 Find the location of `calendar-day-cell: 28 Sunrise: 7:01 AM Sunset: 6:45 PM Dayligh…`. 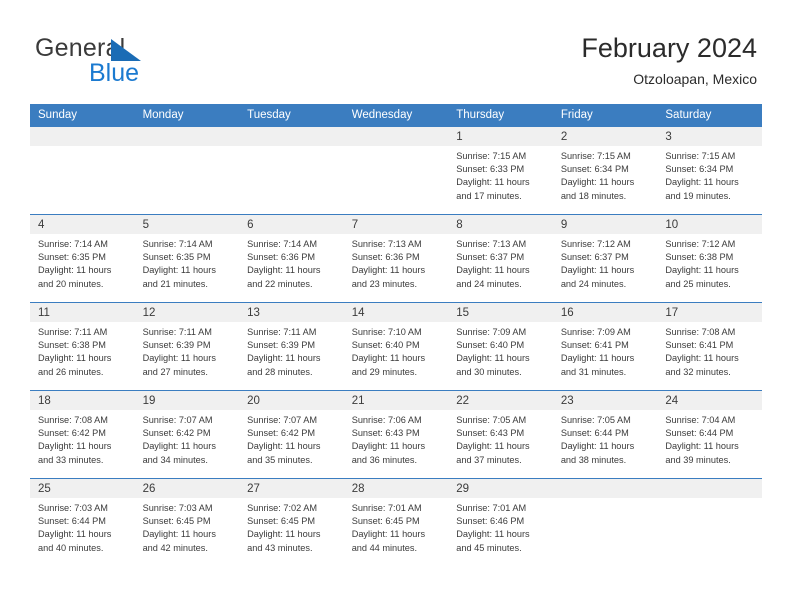

calendar-day-cell: 28 Sunrise: 7:01 AM Sunset: 6:45 PM Dayligh… is located at coordinates (396, 522).